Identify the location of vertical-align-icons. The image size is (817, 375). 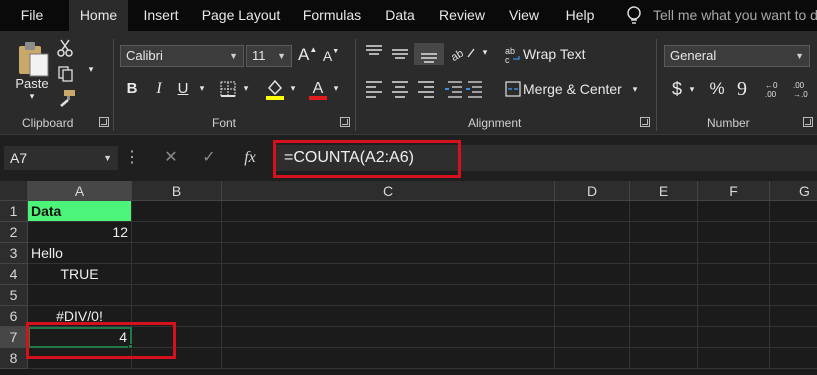
(405, 54).